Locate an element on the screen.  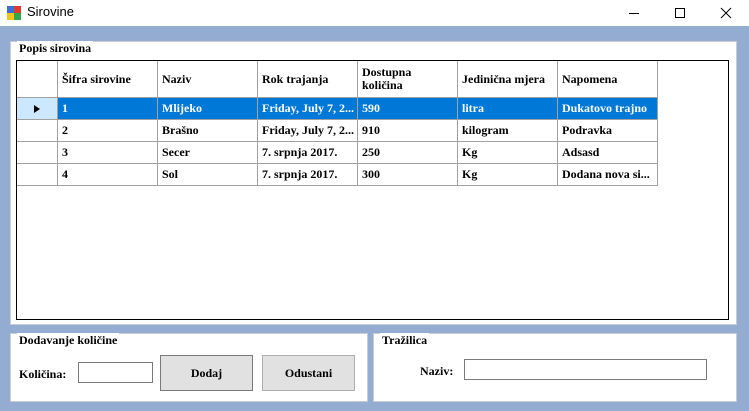
col-header-napomena: Napomena is located at coordinates (608, 79).